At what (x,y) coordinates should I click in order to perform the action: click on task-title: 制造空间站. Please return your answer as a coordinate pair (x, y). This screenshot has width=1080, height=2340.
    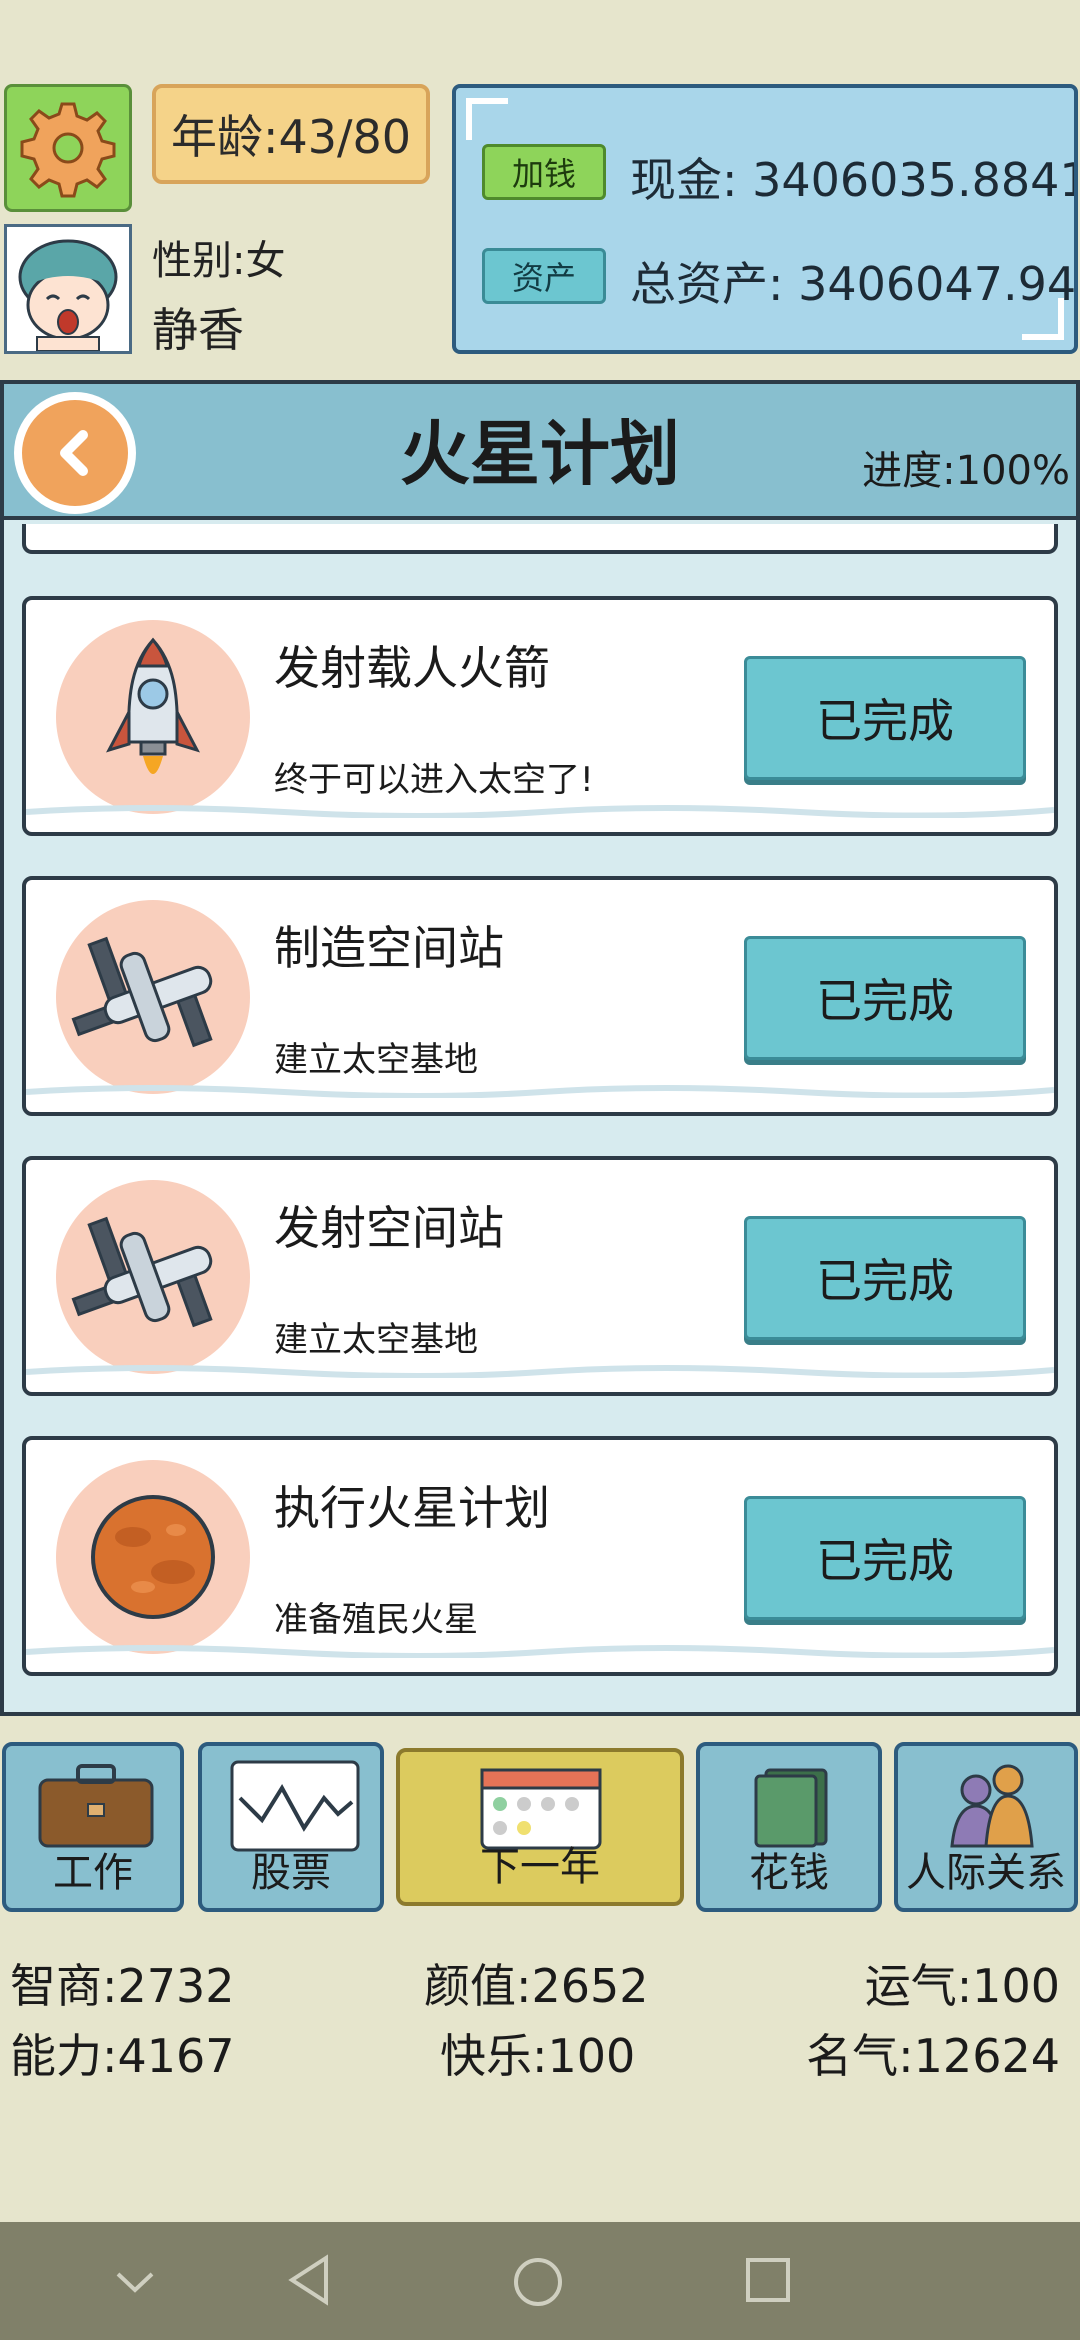
    Looking at the image, I should click on (389, 948).